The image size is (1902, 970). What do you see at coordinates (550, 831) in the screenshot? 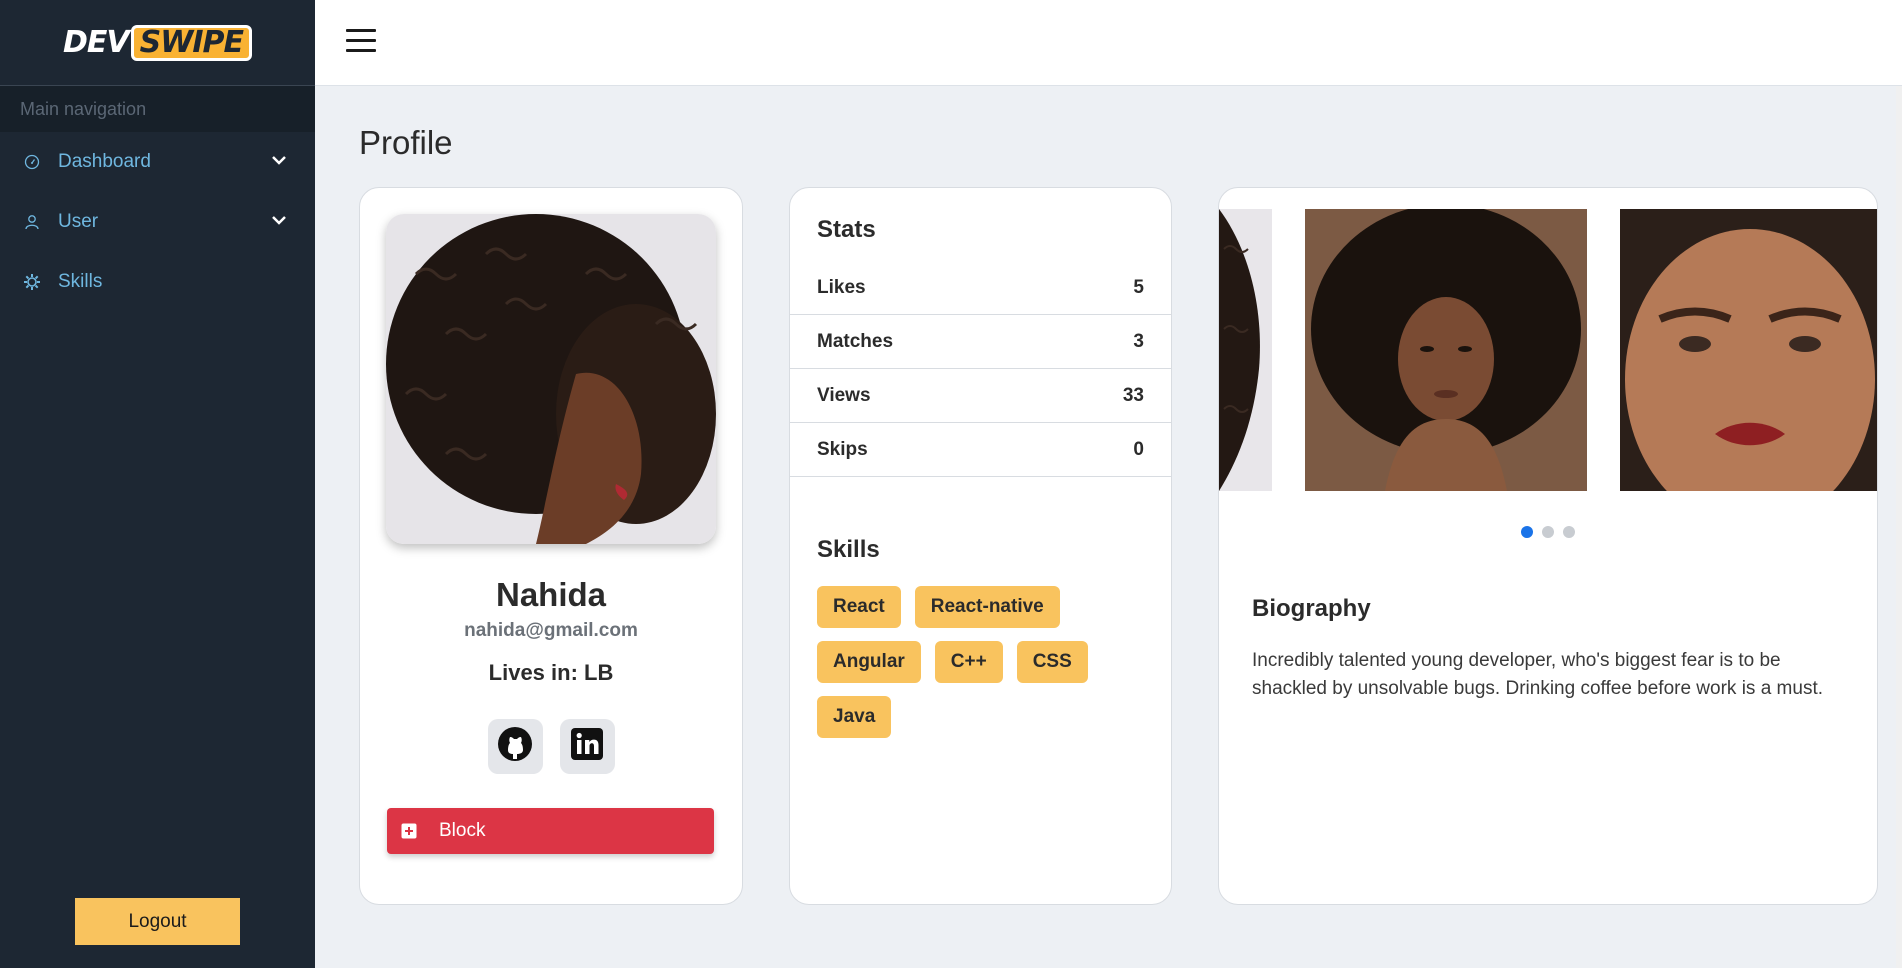
I see `block-button: Block` at bounding box center [550, 831].